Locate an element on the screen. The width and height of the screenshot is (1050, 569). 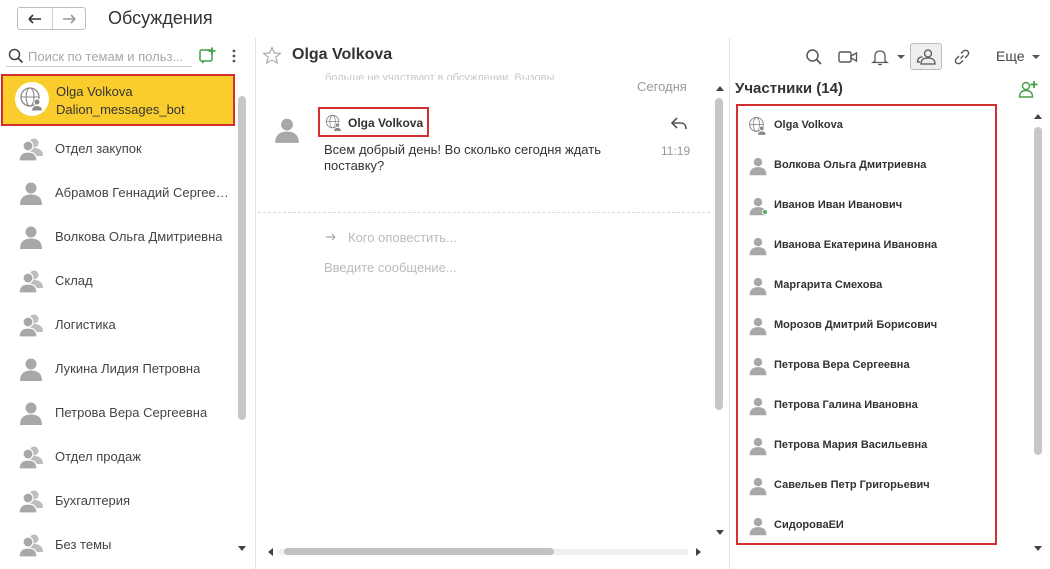
notifications-button is located at coordinates (880, 57).